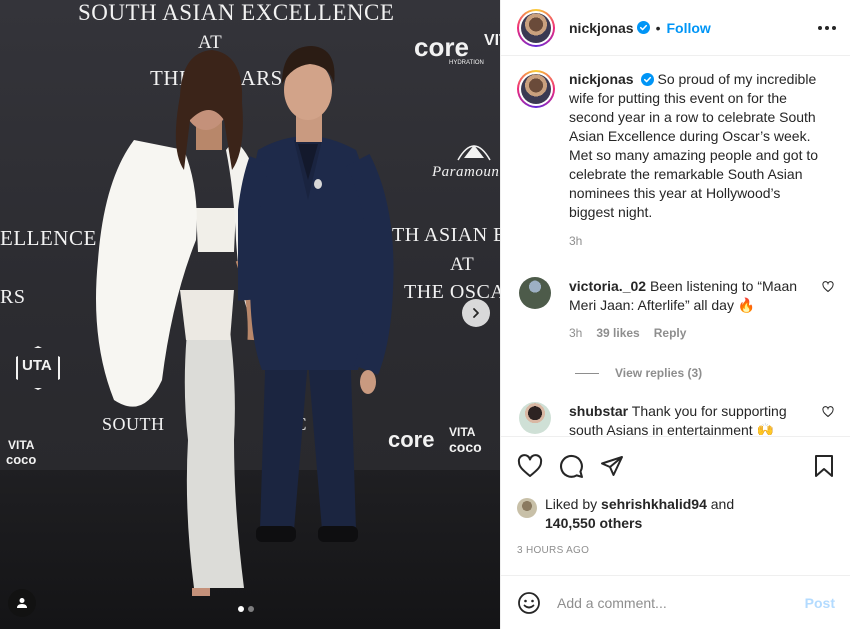 This screenshot has height=629, width=850. I want to click on core-logo-top: core, so click(441, 47).